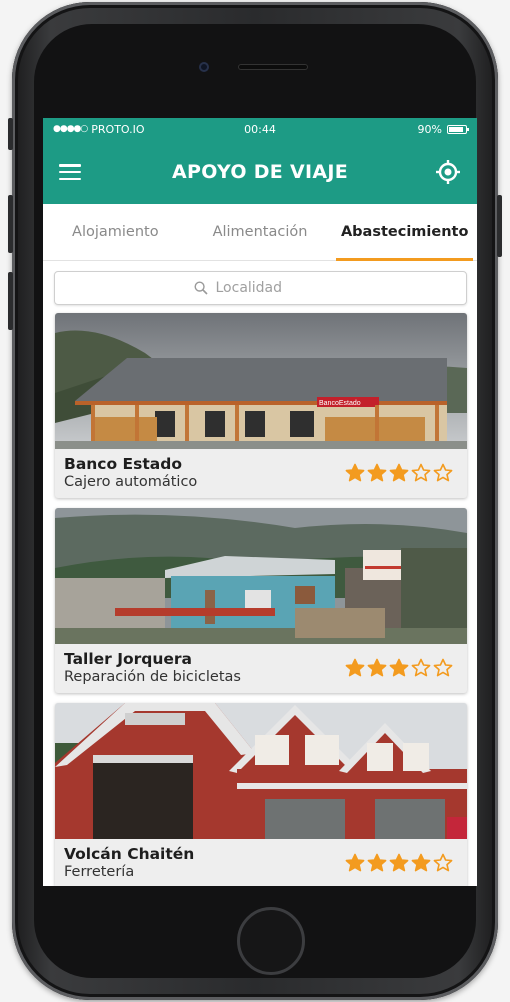 The image size is (510, 1002). I want to click on search-icon, so click(200, 288).